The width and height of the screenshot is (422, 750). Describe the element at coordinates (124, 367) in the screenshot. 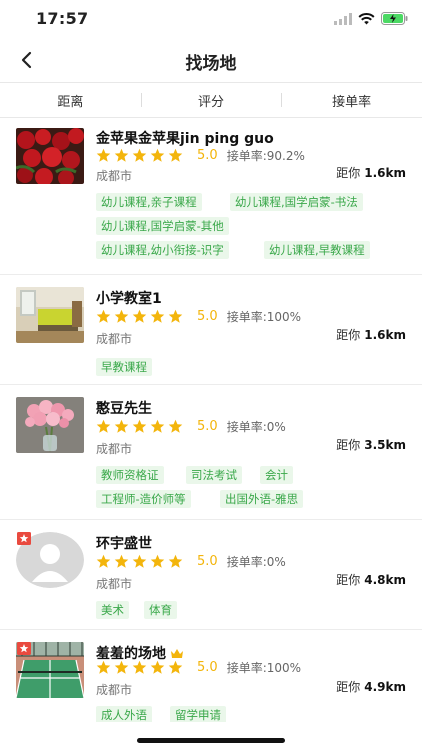

I see `tag: 早教课程` at that location.